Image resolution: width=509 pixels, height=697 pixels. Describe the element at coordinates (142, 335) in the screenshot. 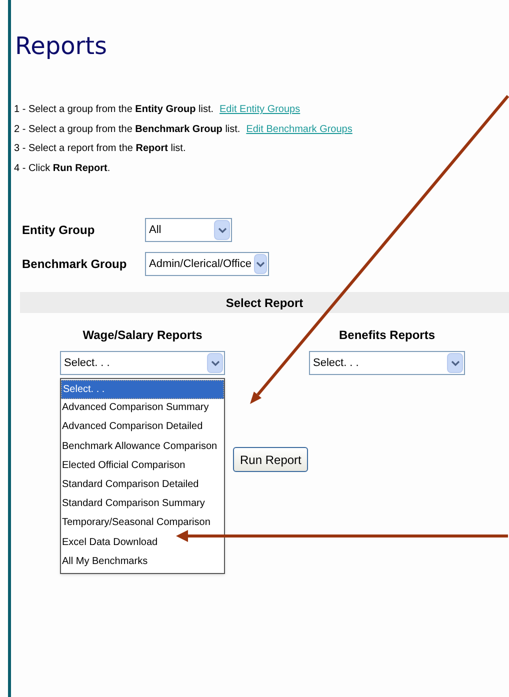

I see `column-heading: Wage/Salary Reports` at that location.